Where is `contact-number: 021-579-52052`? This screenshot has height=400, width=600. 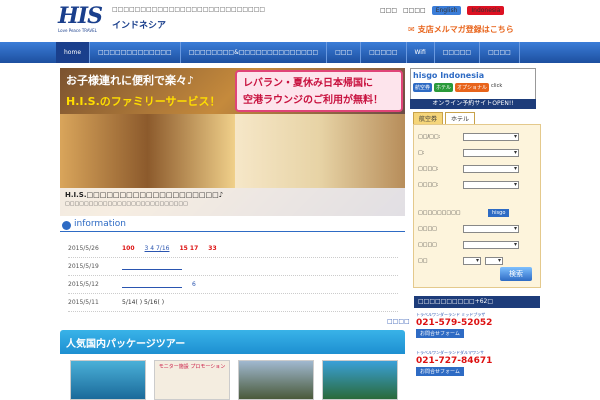 contact-number: 021-579-52052 is located at coordinates (454, 323).